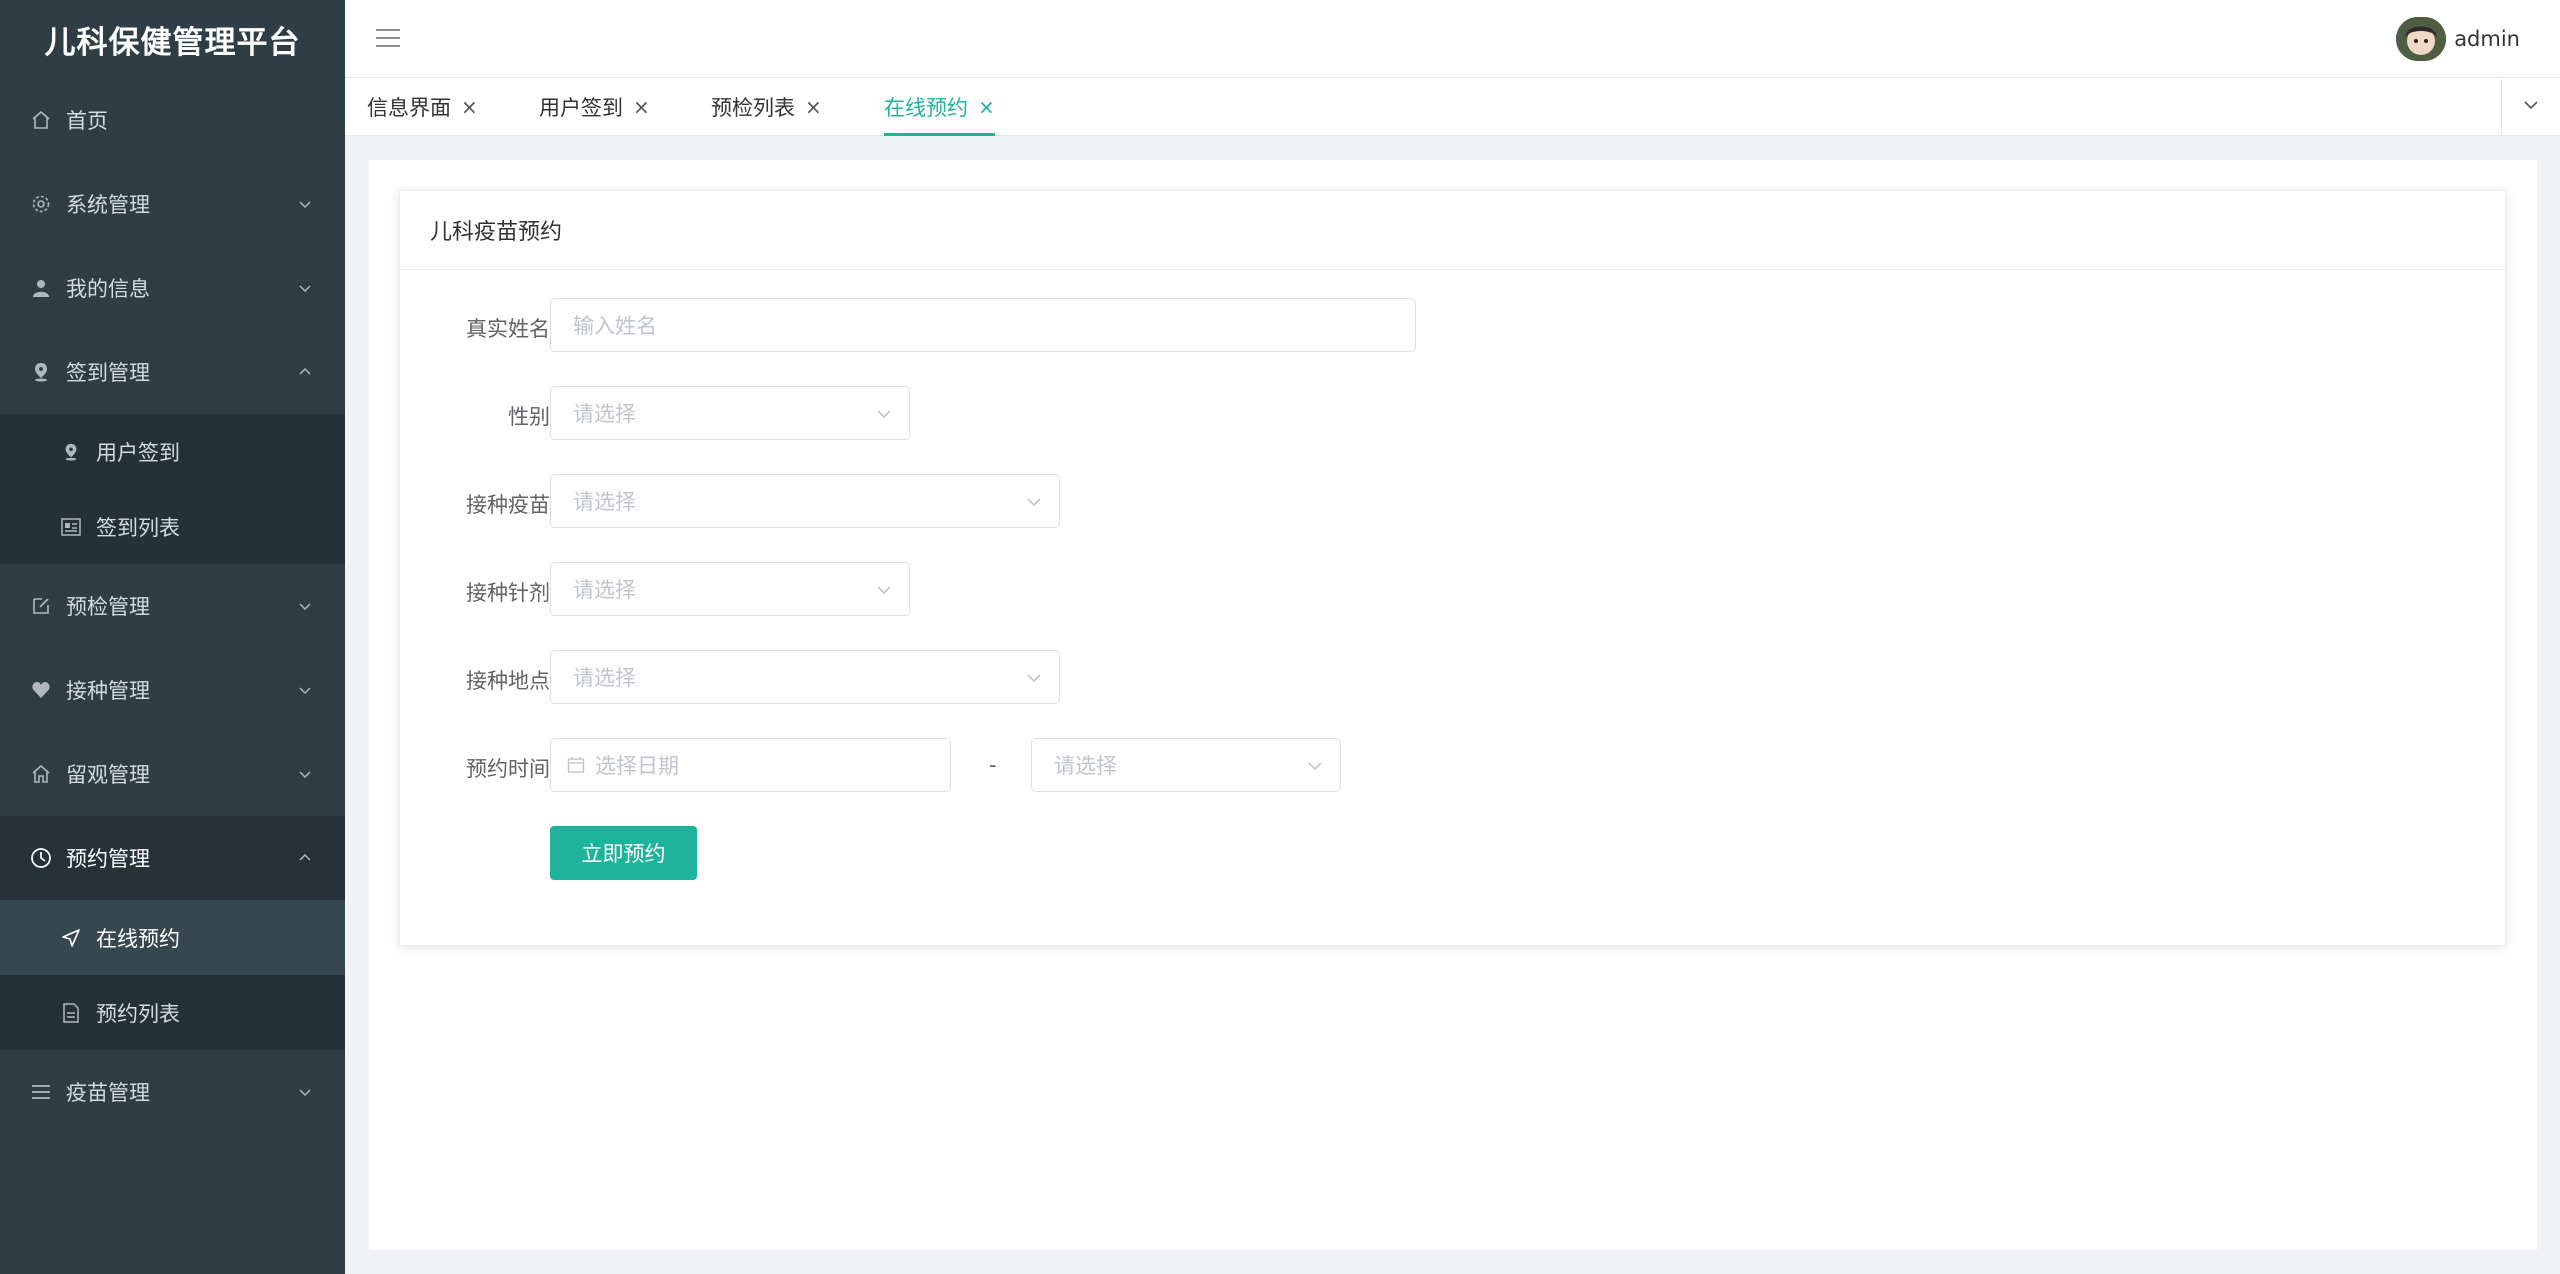 Image resolution: width=2560 pixels, height=1274 pixels. What do you see at coordinates (615, 326) in the screenshot?
I see `placeholder: 输入姓名` at bounding box center [615, 326].